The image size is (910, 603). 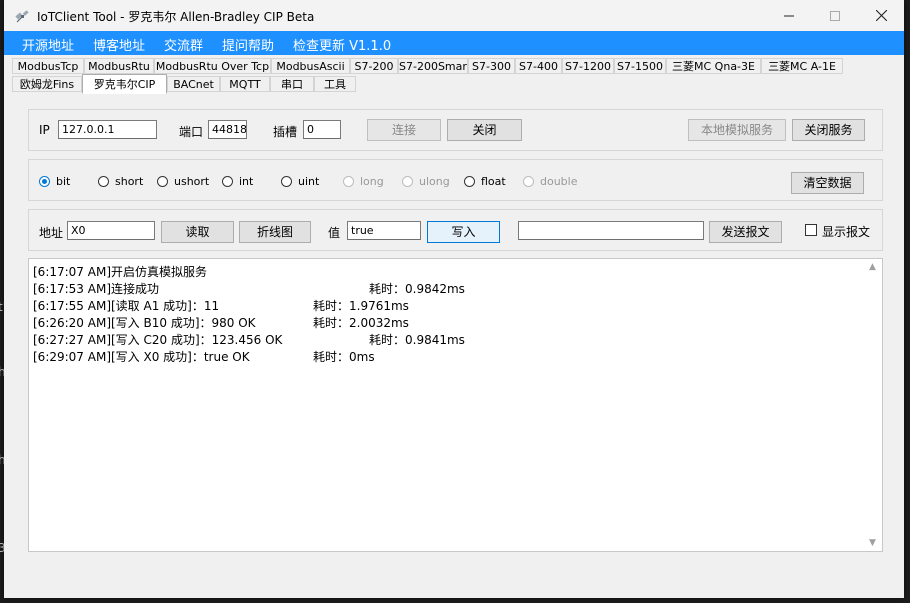 I want to click on slot-label: 插槽, so click(x=285, y=132).